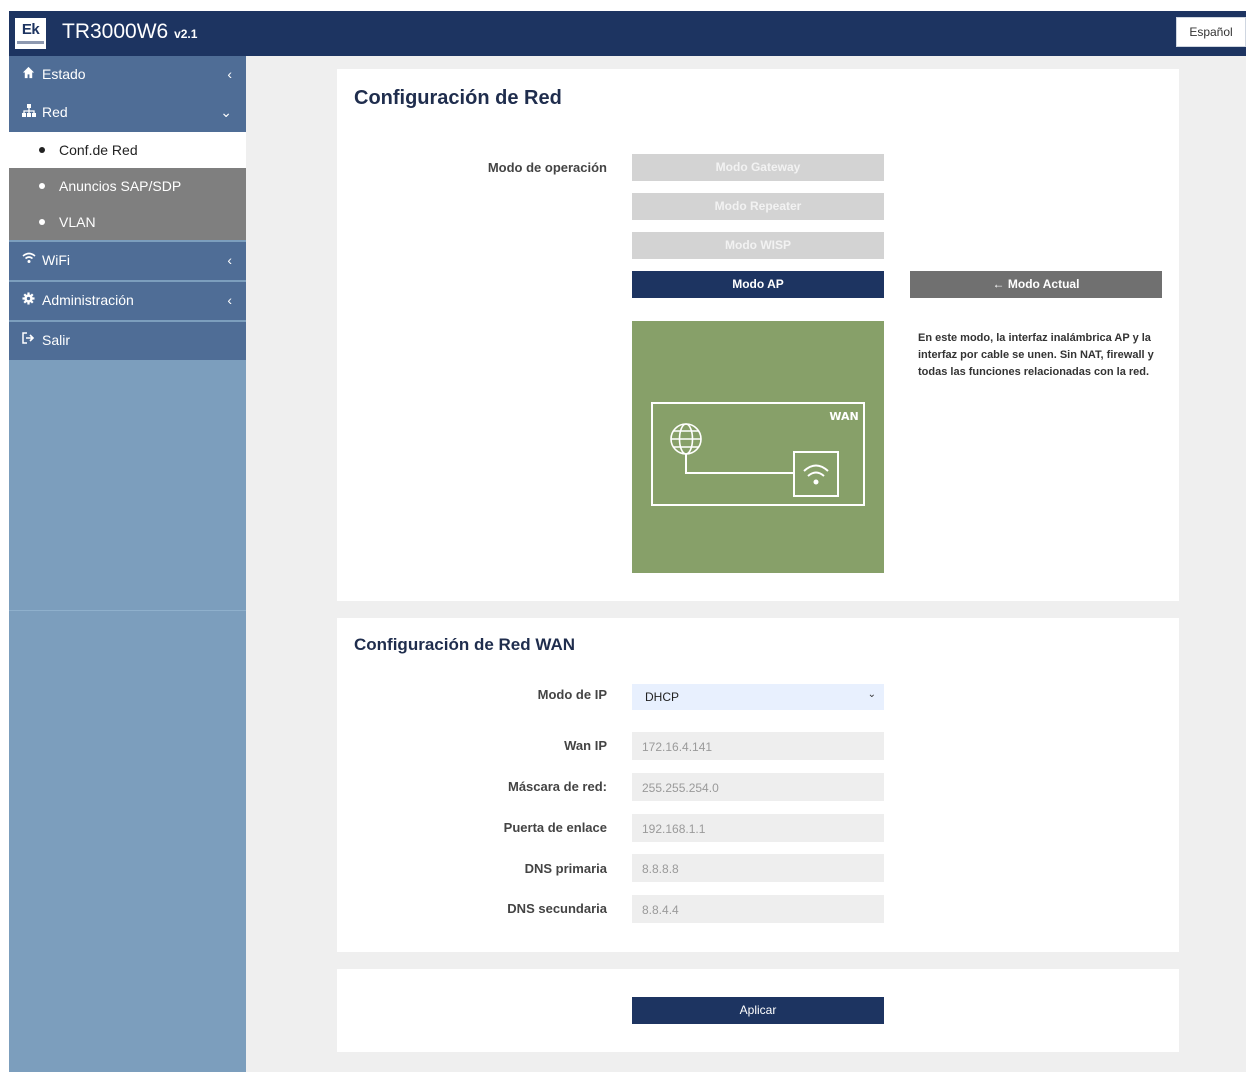 This screenshot has height=1072, width=1246. I want to click on field-value: 172.16.4.141, so click(677, 747).